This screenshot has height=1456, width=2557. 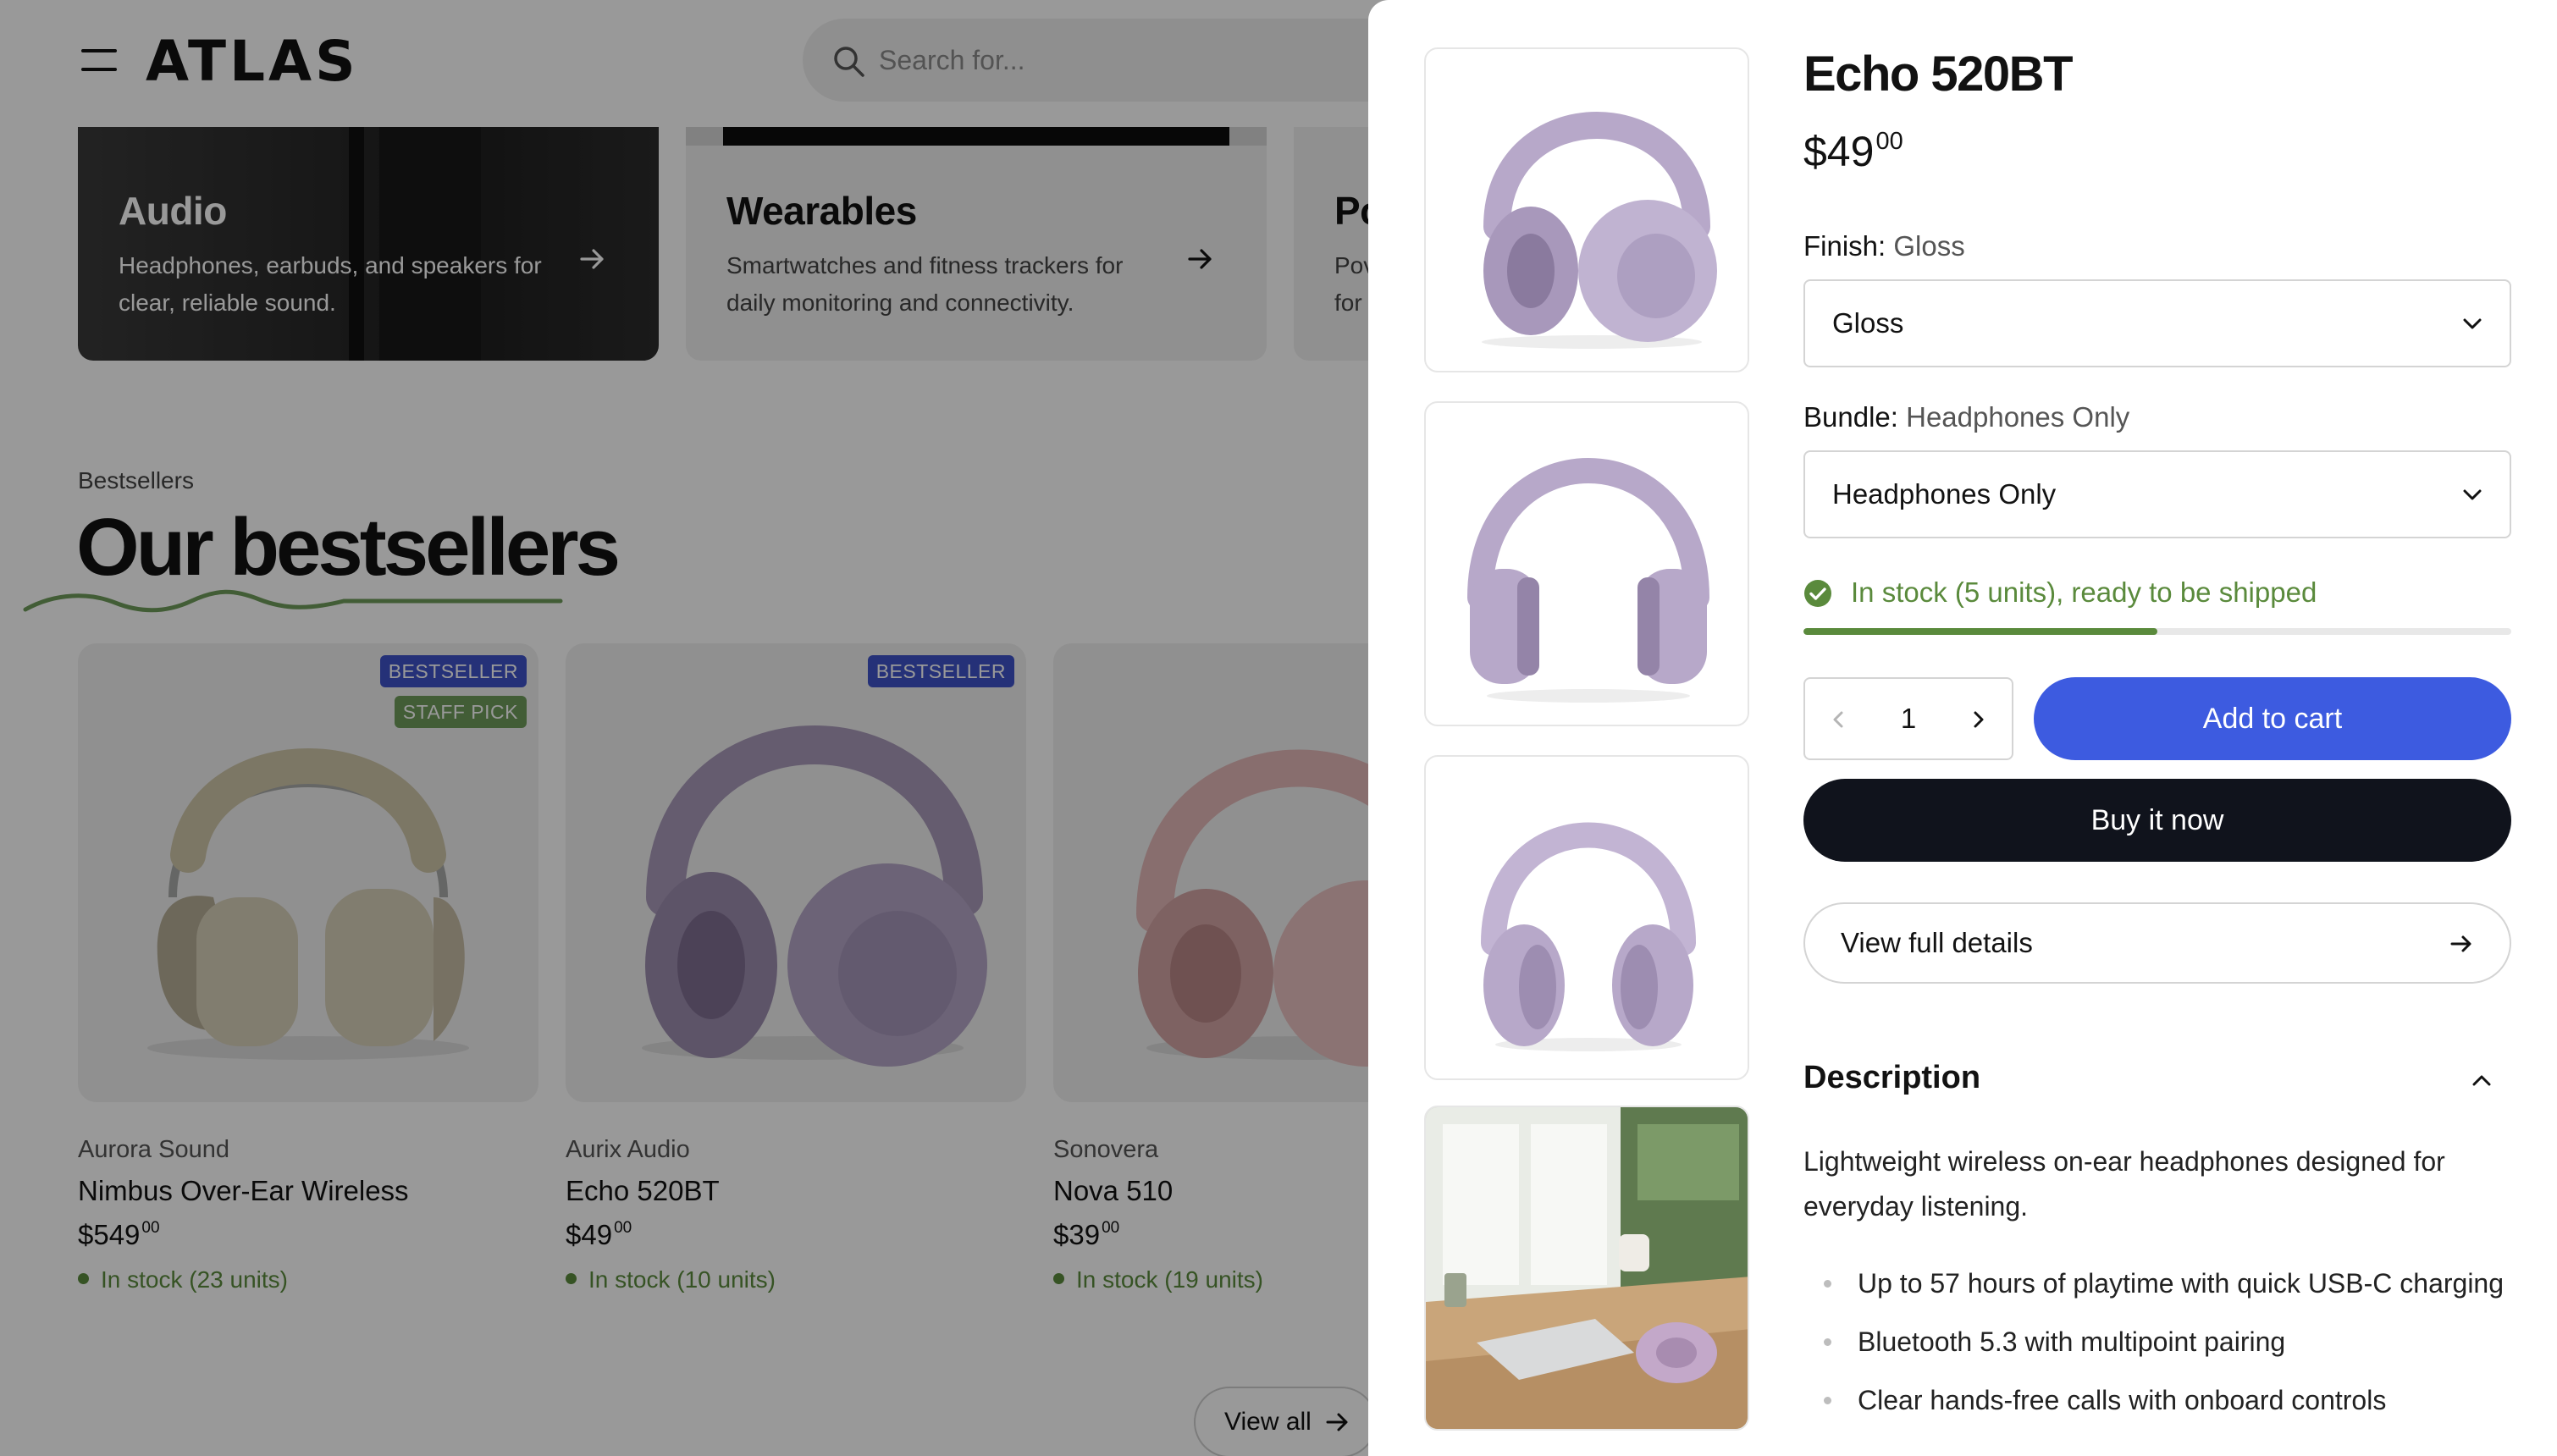 I want to click on chevron-right-icon, so click(x=1978, y=719).